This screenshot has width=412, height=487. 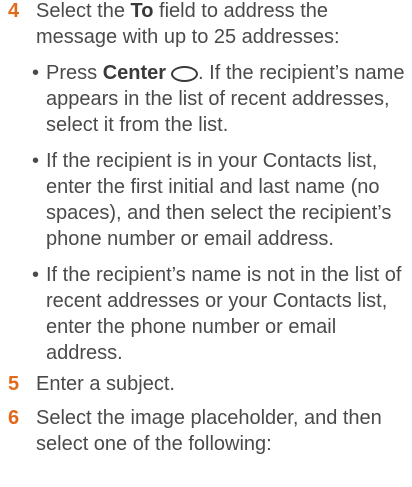 I want to click on center-label: Center, so click(x=134, y=73).